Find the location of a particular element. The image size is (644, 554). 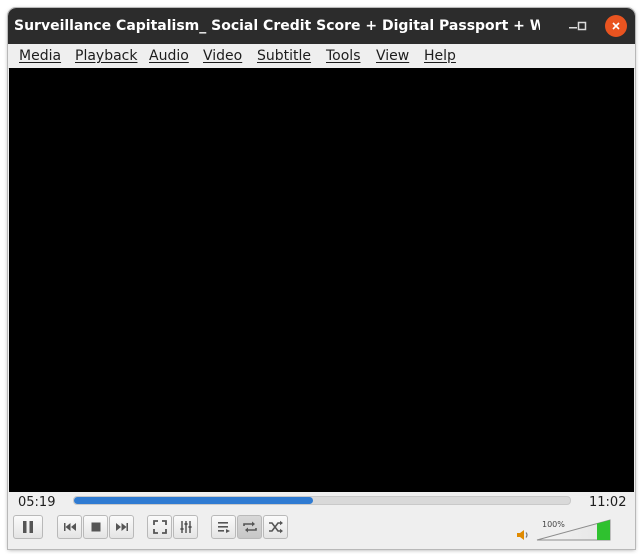

stop-icon is located at coordinates (95, 527).